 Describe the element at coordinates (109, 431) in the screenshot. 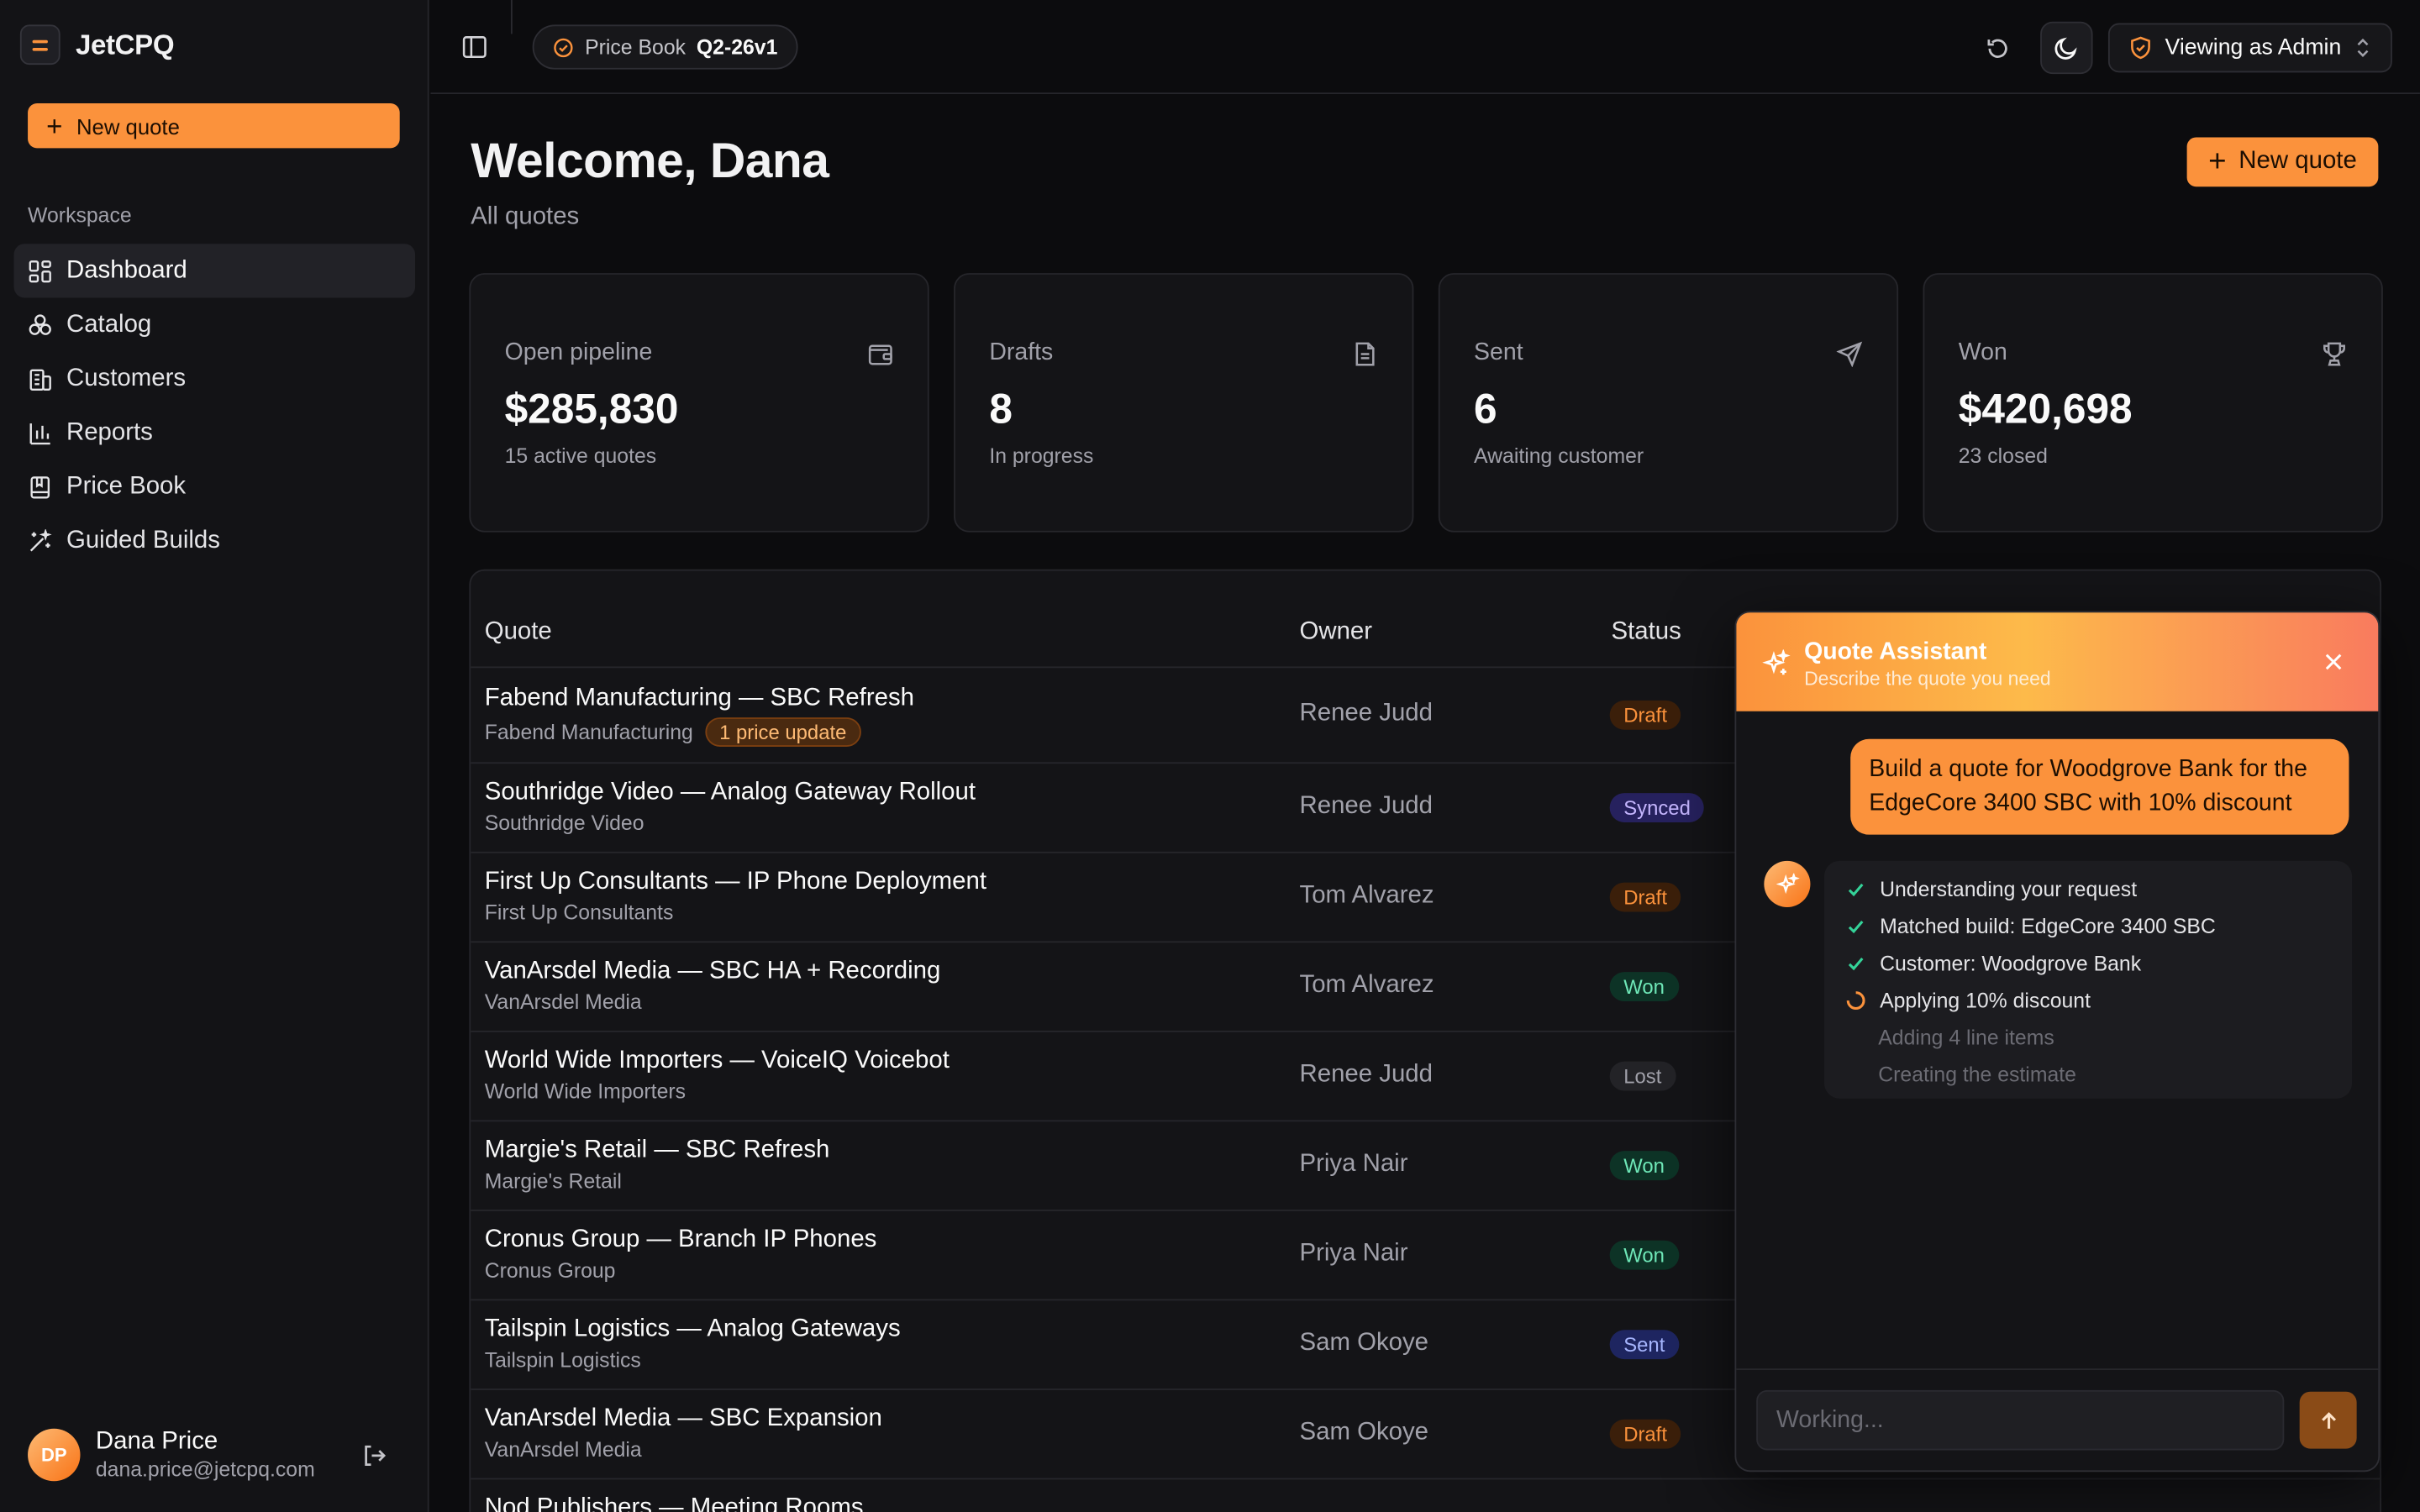

I see `sidebar-item-label: Reports` at that location.